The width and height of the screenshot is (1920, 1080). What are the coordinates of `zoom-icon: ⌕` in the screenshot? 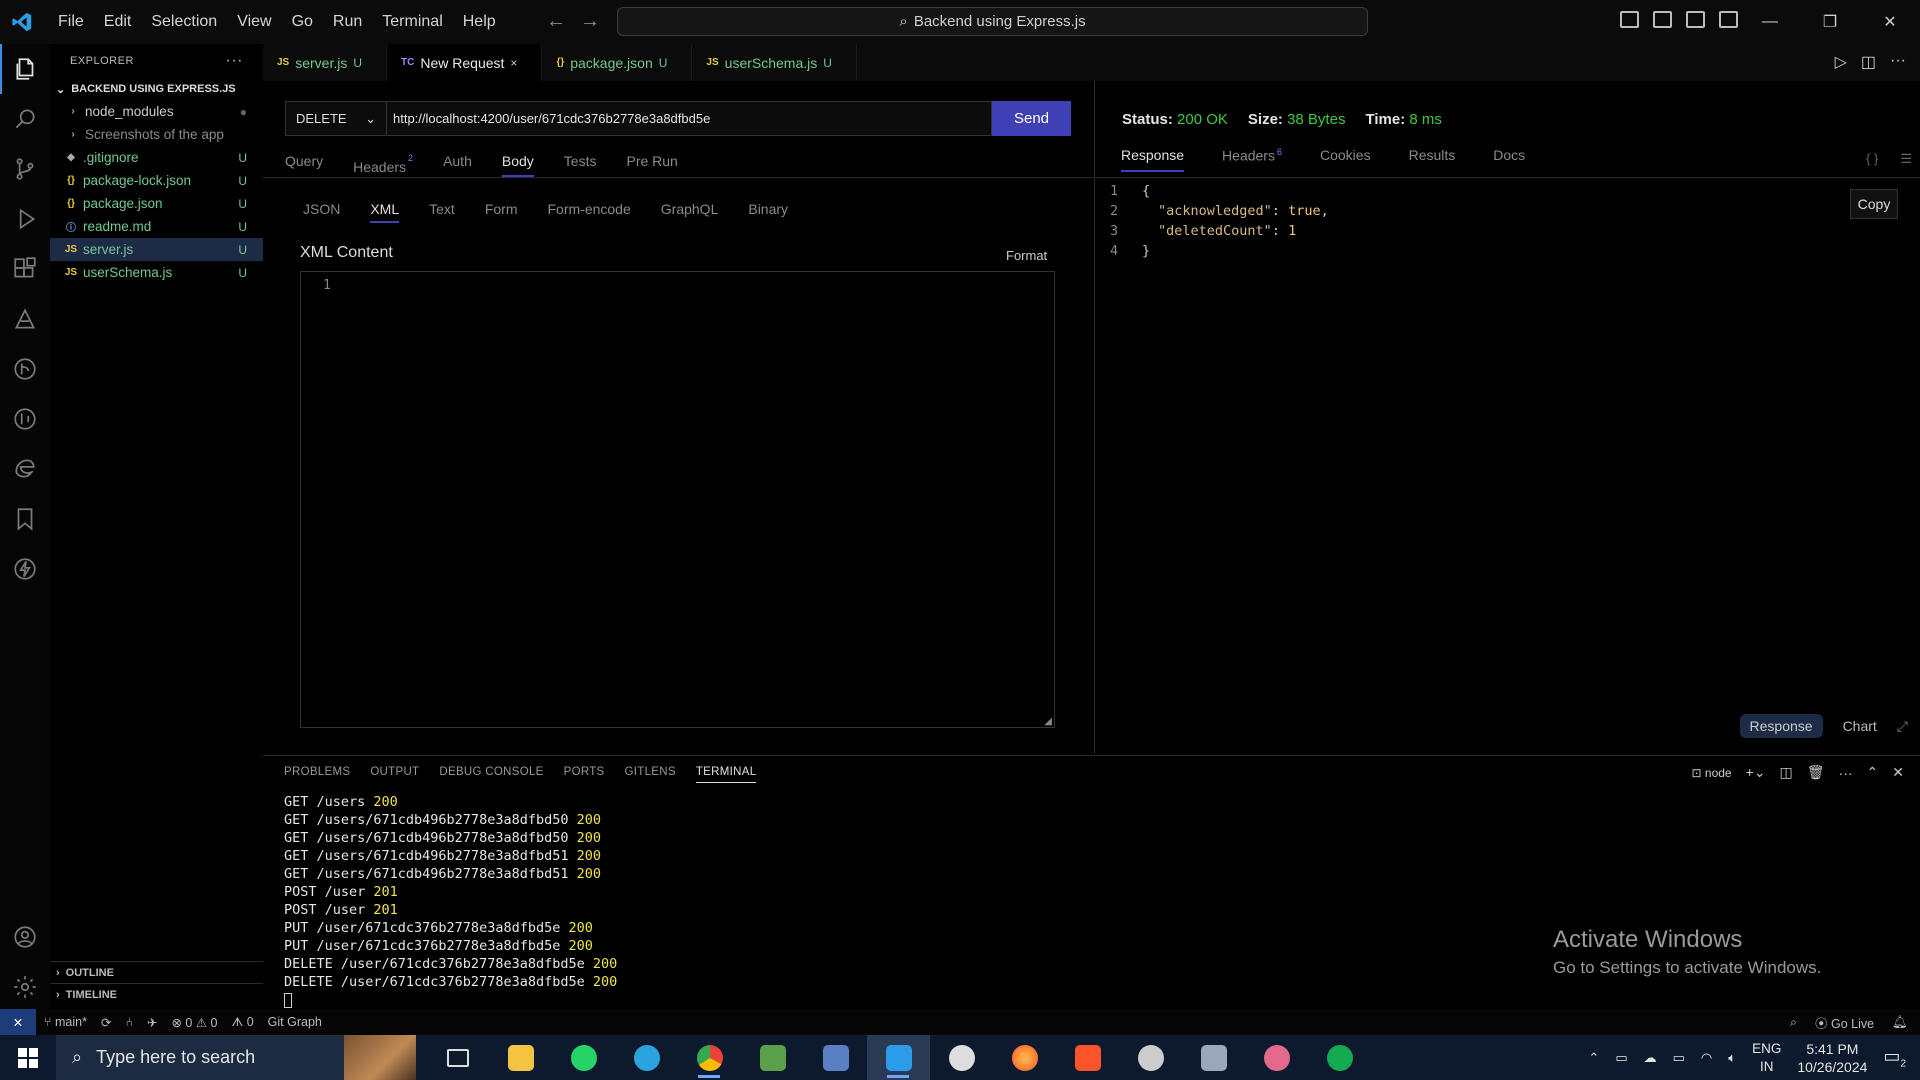 It's located at (1793, 1022).